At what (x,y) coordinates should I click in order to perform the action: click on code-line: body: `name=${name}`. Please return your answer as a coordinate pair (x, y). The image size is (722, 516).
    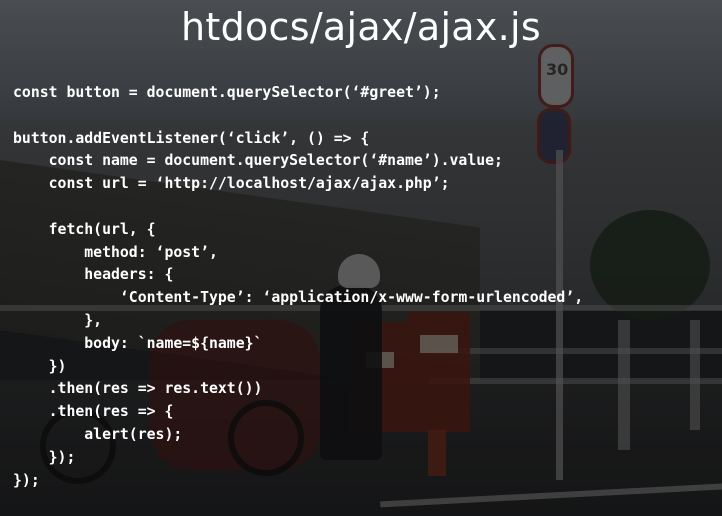
    Looking at the image, I should click on (138, 343).